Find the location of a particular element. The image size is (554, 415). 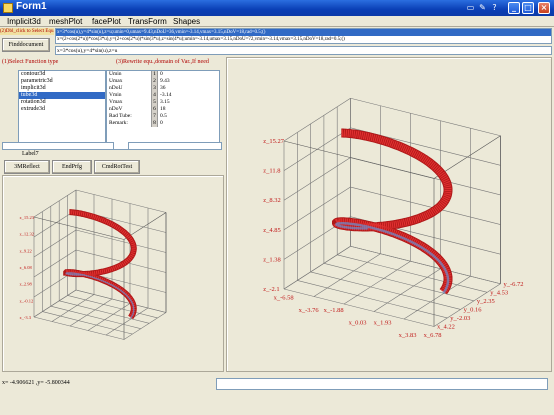

x-tick-label: x_3.83 is located at coordinates (408, 335).